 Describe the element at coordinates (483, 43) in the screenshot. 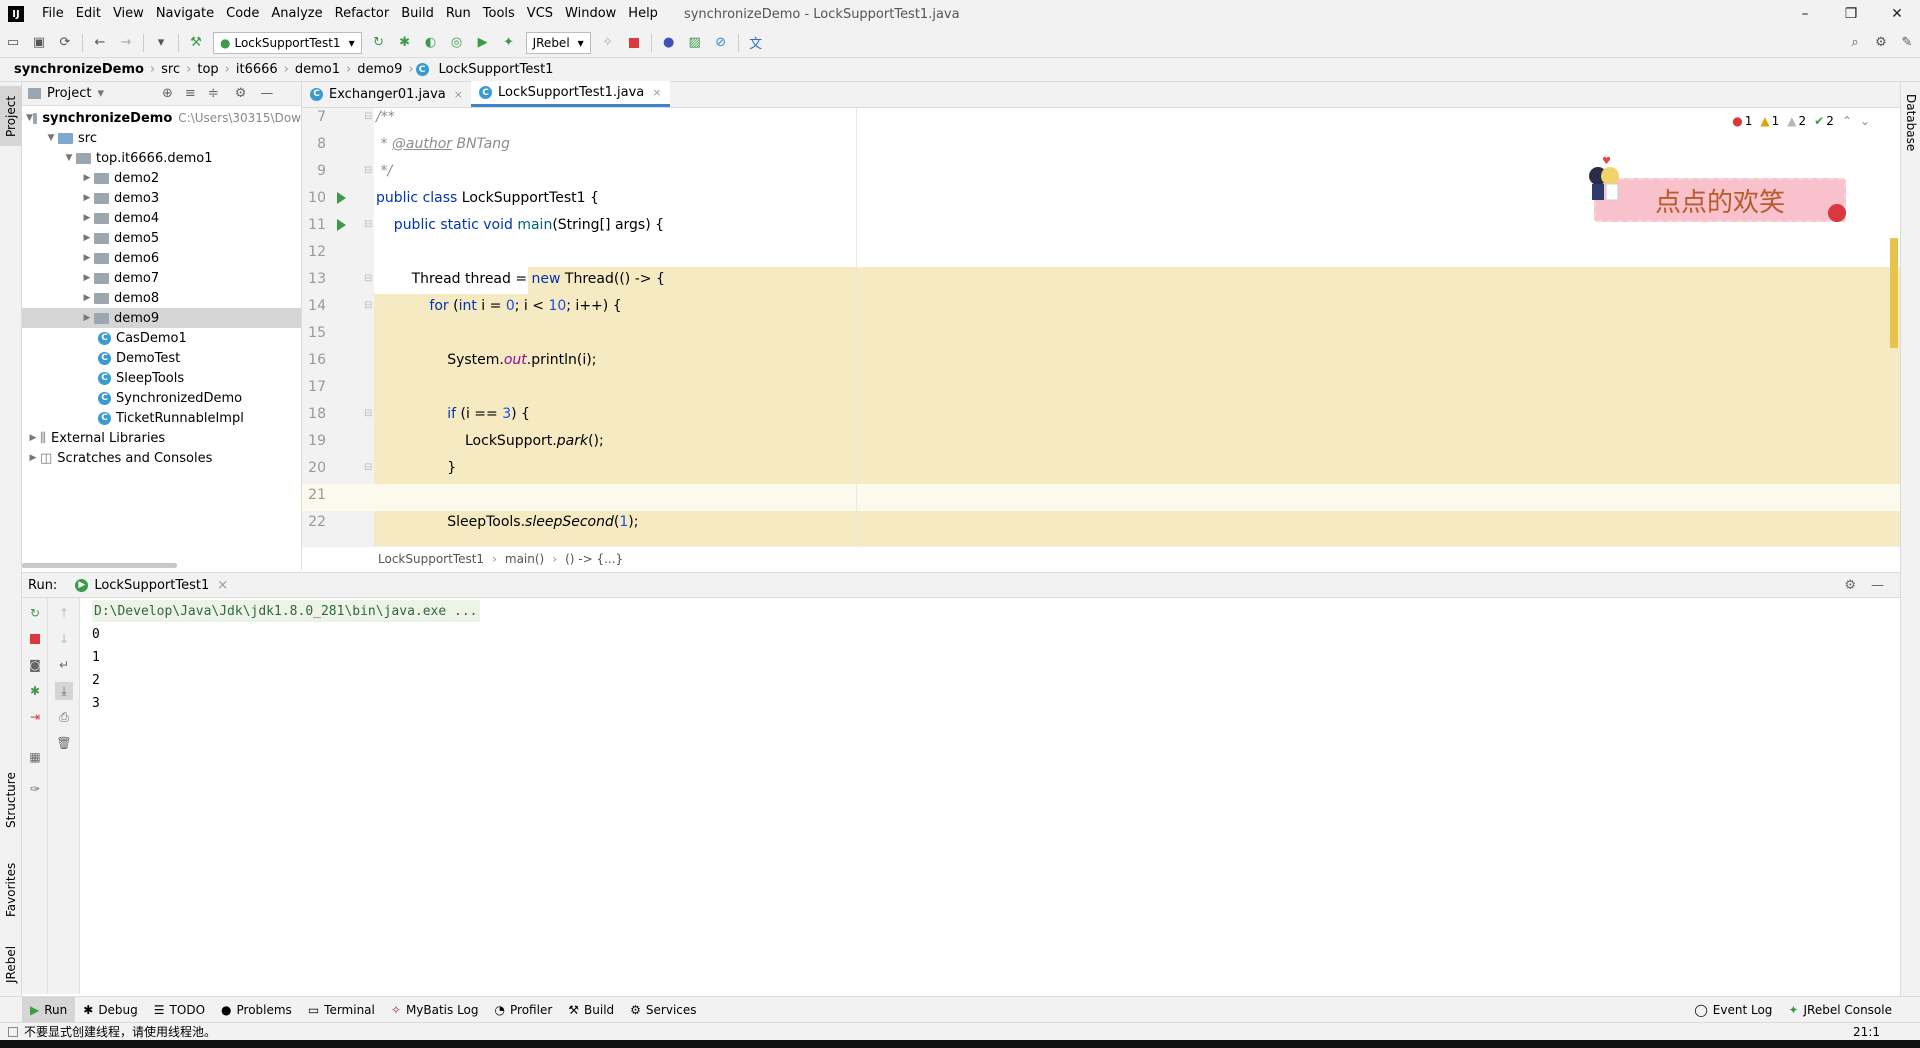

I see `jrebel-run-icon: ▶` at that location.